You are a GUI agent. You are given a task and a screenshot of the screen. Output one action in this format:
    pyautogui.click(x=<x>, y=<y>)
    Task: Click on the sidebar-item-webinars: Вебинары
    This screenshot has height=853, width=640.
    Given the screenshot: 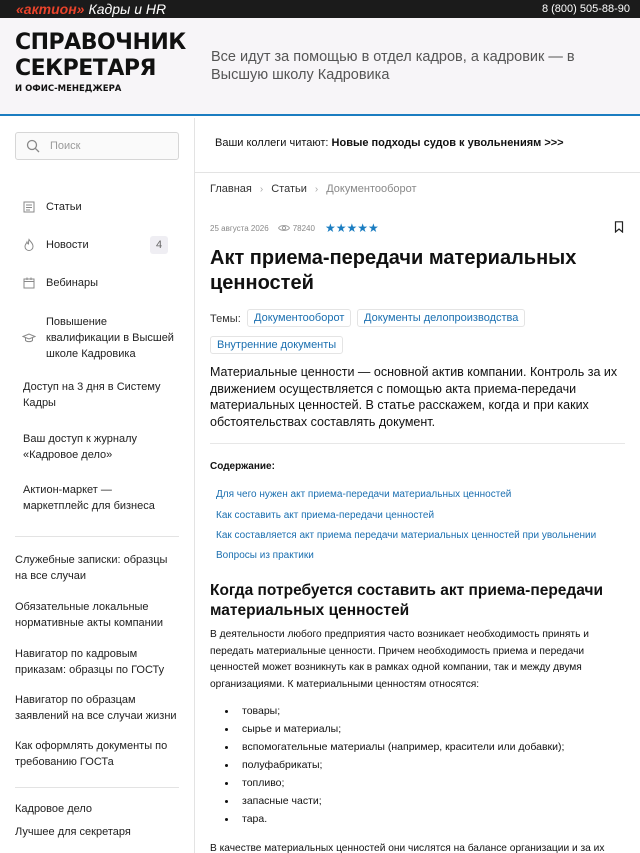 What is the action you would take?
    pyautogui.click(x=60, y=283)
    